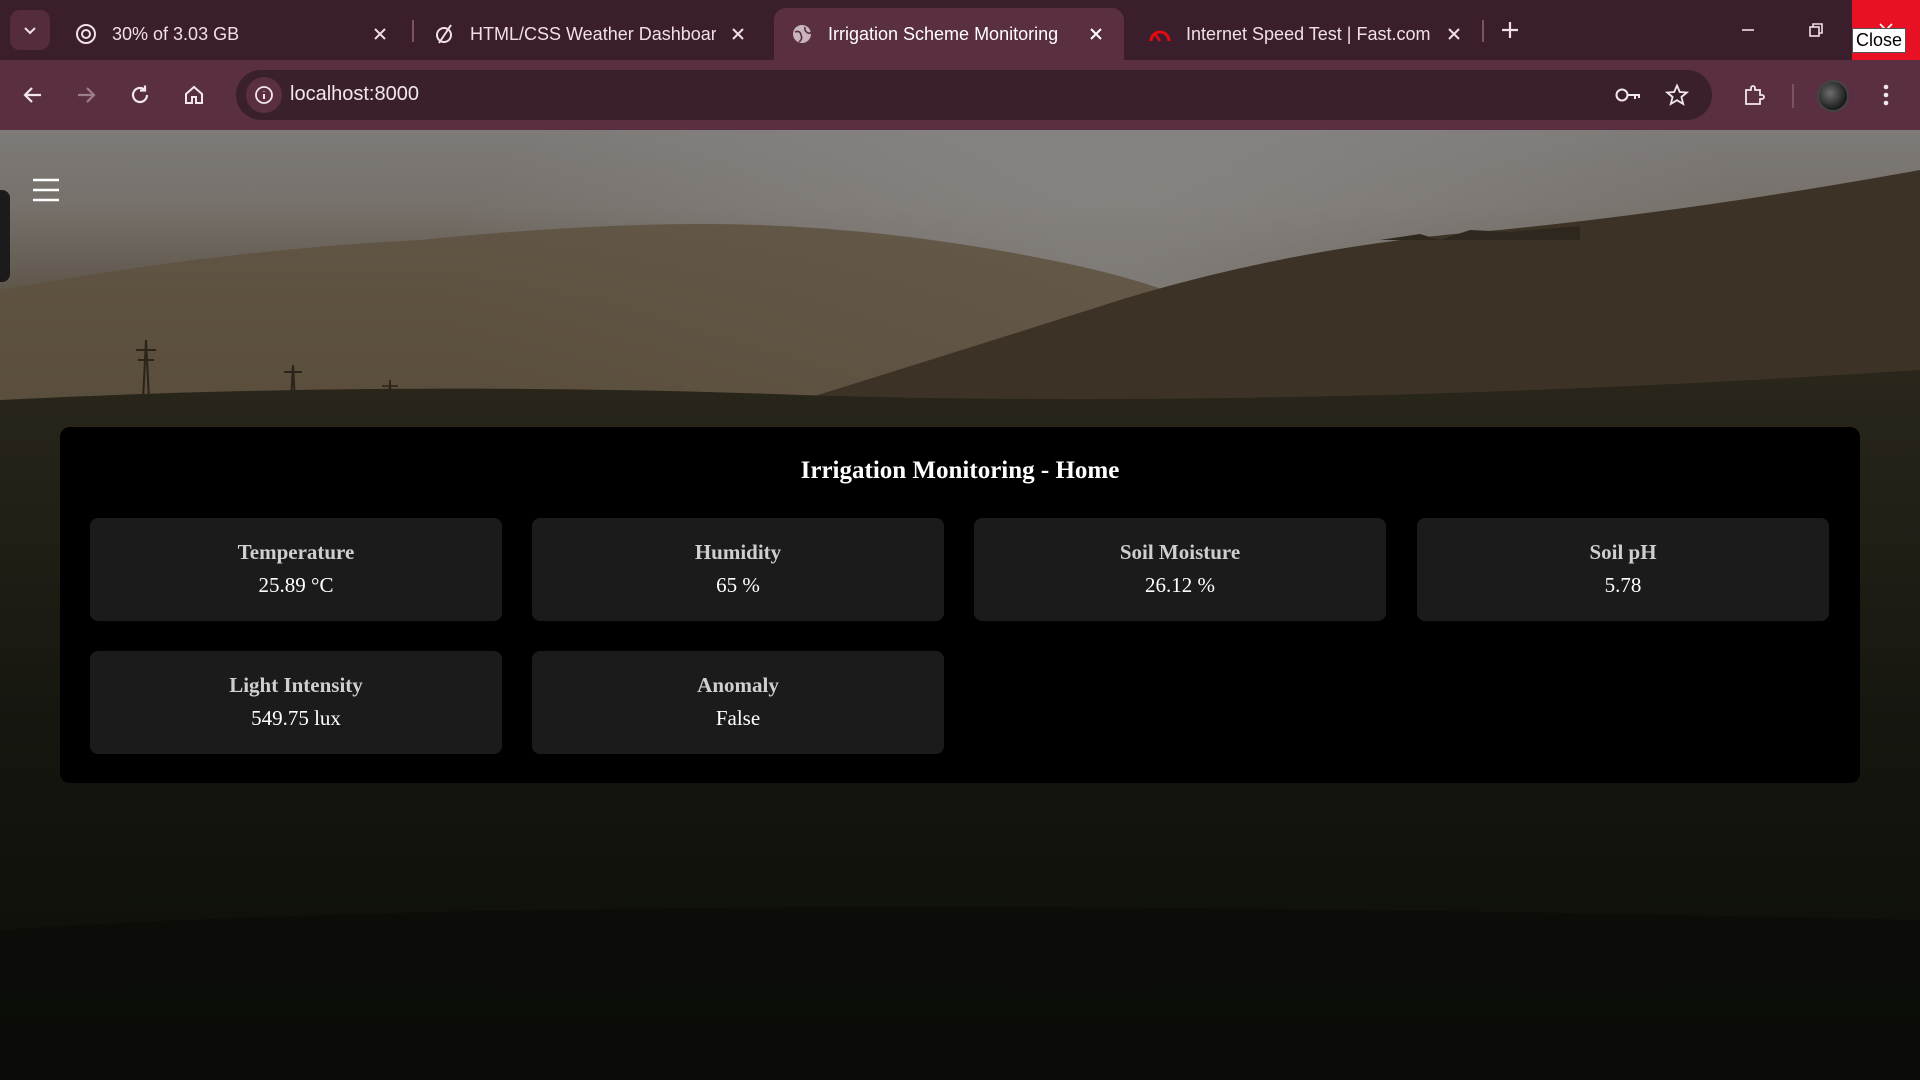  I want to click on forward-button, so click(86, 95).